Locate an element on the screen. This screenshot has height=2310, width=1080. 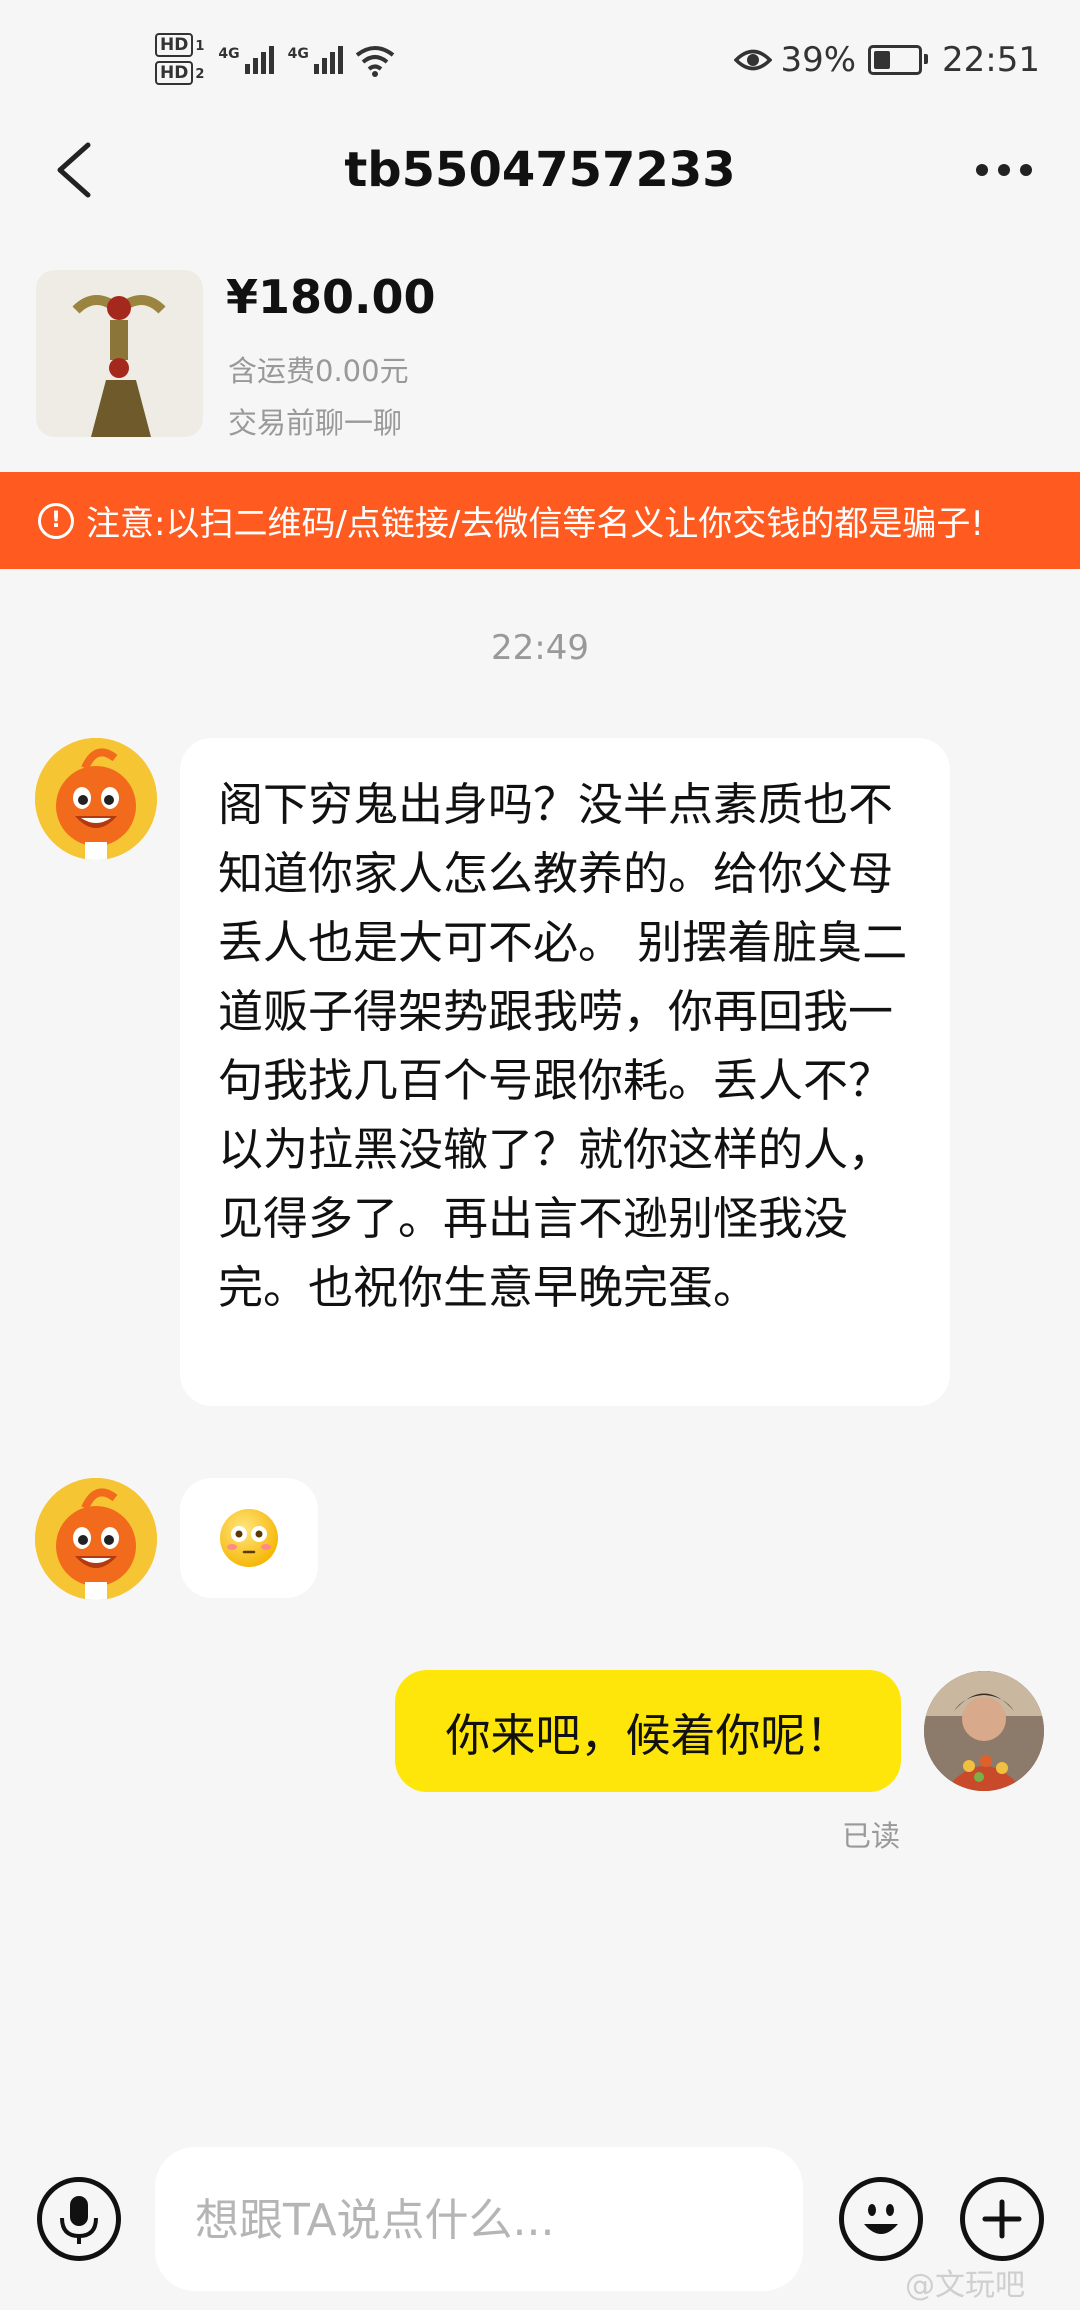
my-avatar is located at coordinates (984, 1731).